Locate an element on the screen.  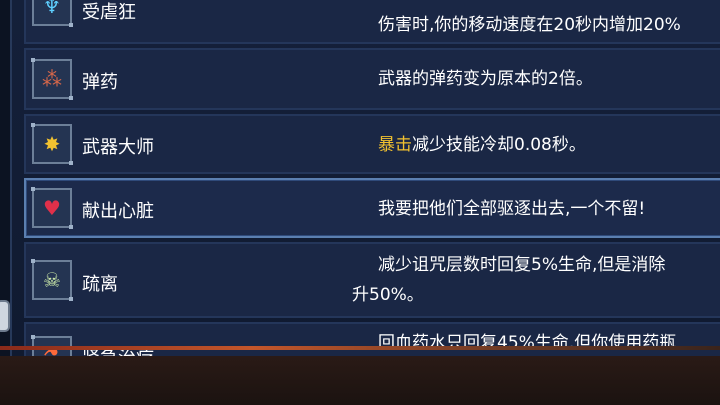
heart-icon: ♥ is located at coordinates (52, 208).